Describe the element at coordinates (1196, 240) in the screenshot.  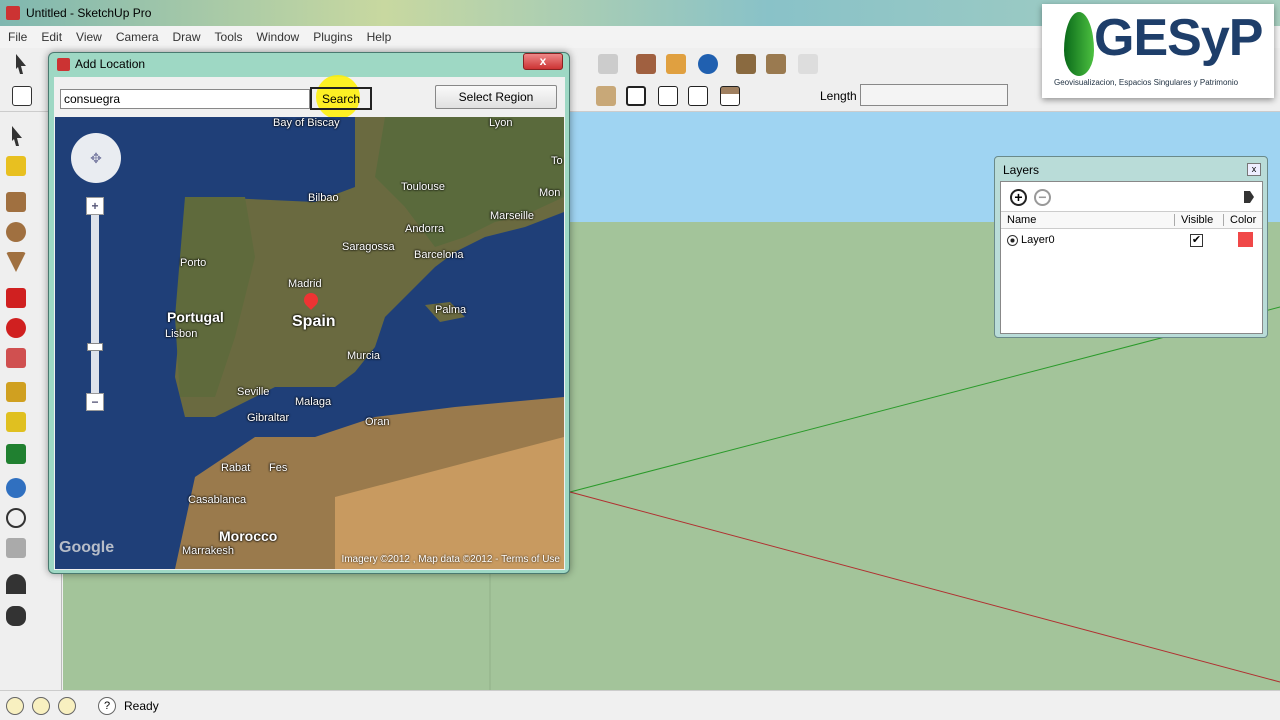
I see `visible-checkbox: ✔` at that location.